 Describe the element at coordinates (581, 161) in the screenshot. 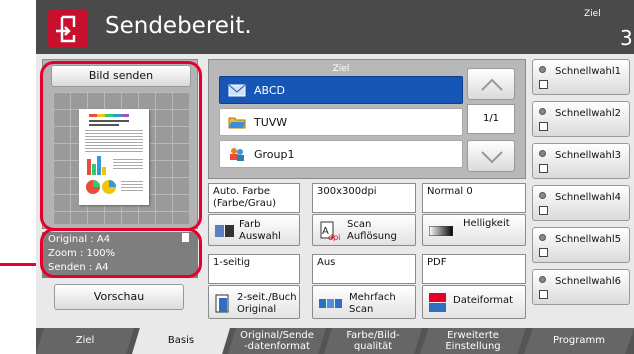

I see `quick-dial-button: Schnellwahl3` at that location.